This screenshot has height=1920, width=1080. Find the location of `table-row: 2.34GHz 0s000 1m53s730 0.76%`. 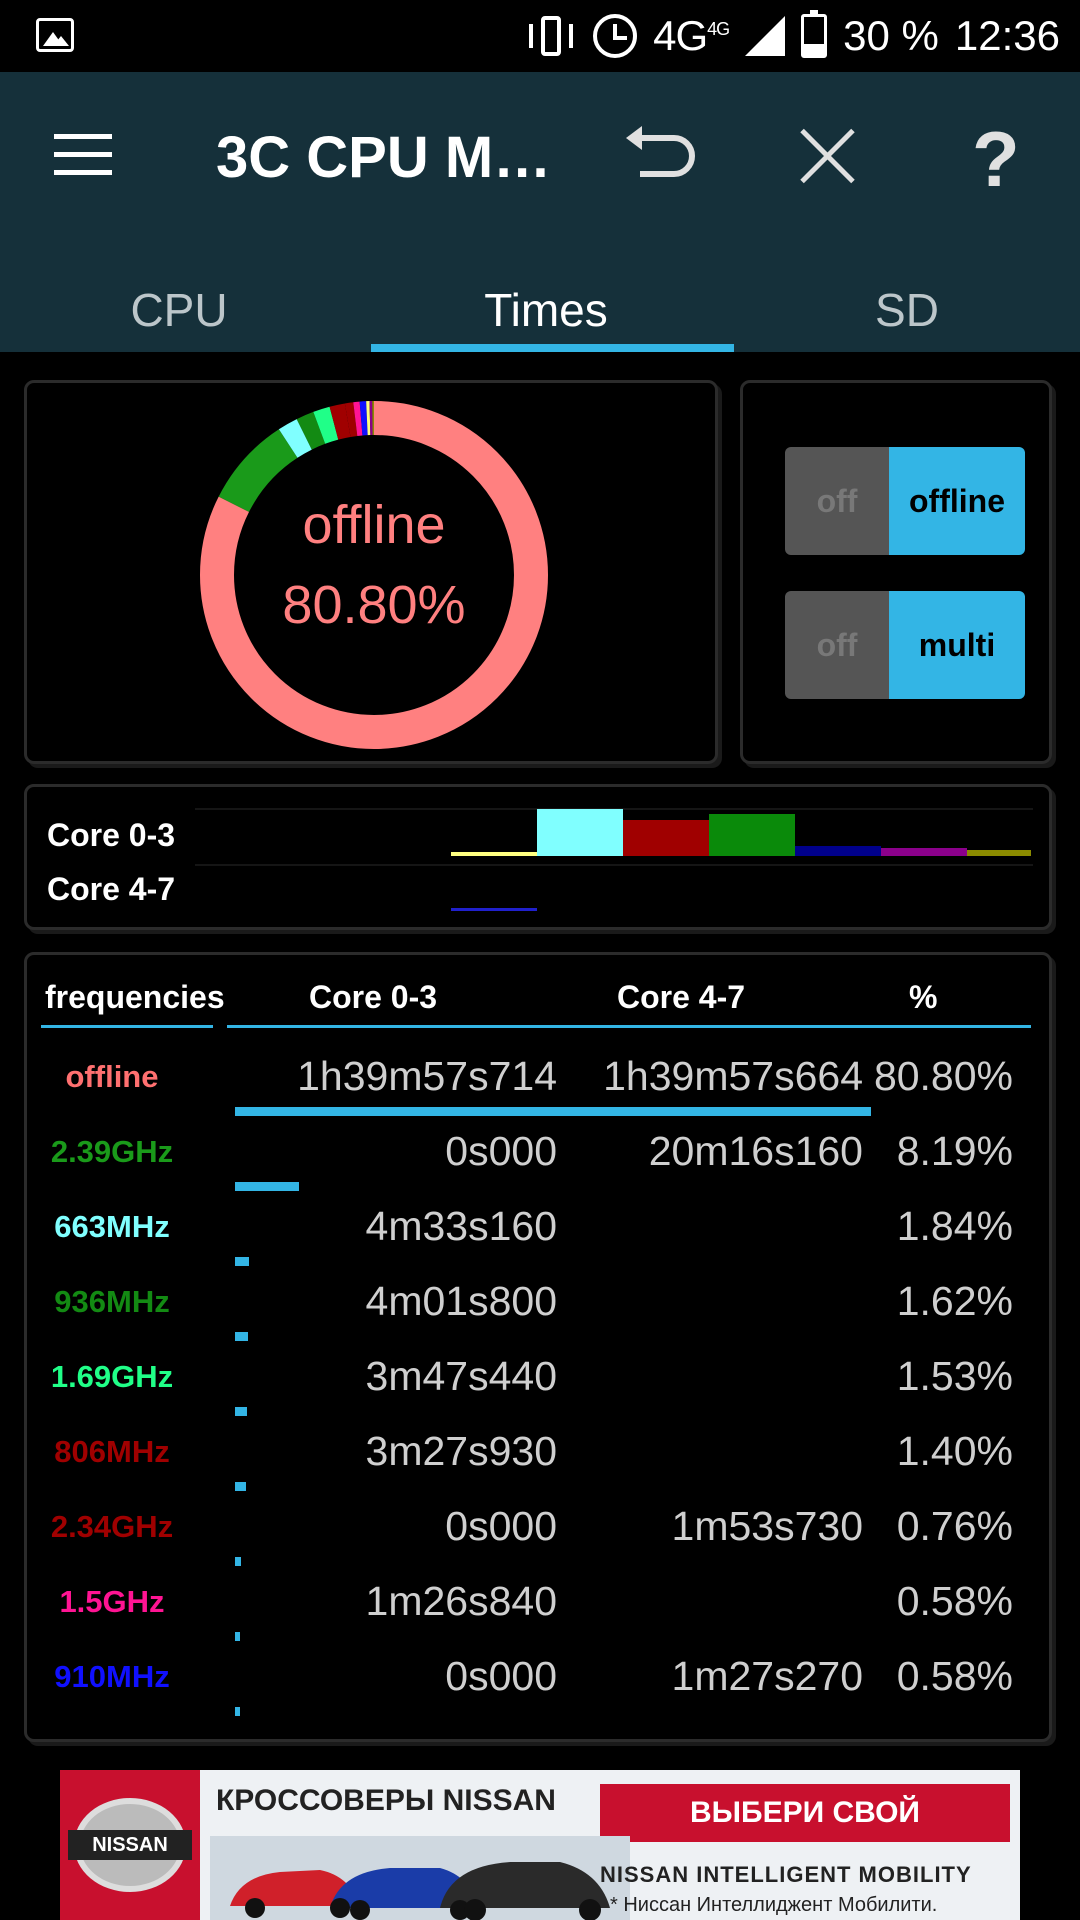

table-row: 2.34GHz 0s000 1m53s730 0.76% is located at coordinates (538, 1536).